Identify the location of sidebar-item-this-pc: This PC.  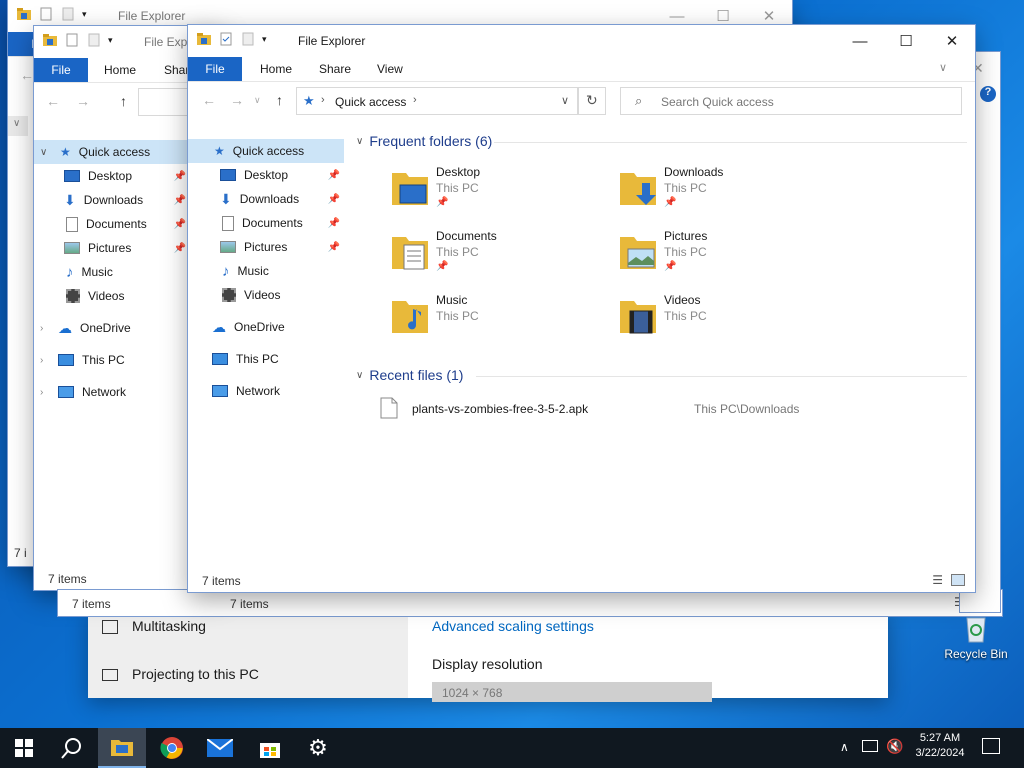
(266, 359).